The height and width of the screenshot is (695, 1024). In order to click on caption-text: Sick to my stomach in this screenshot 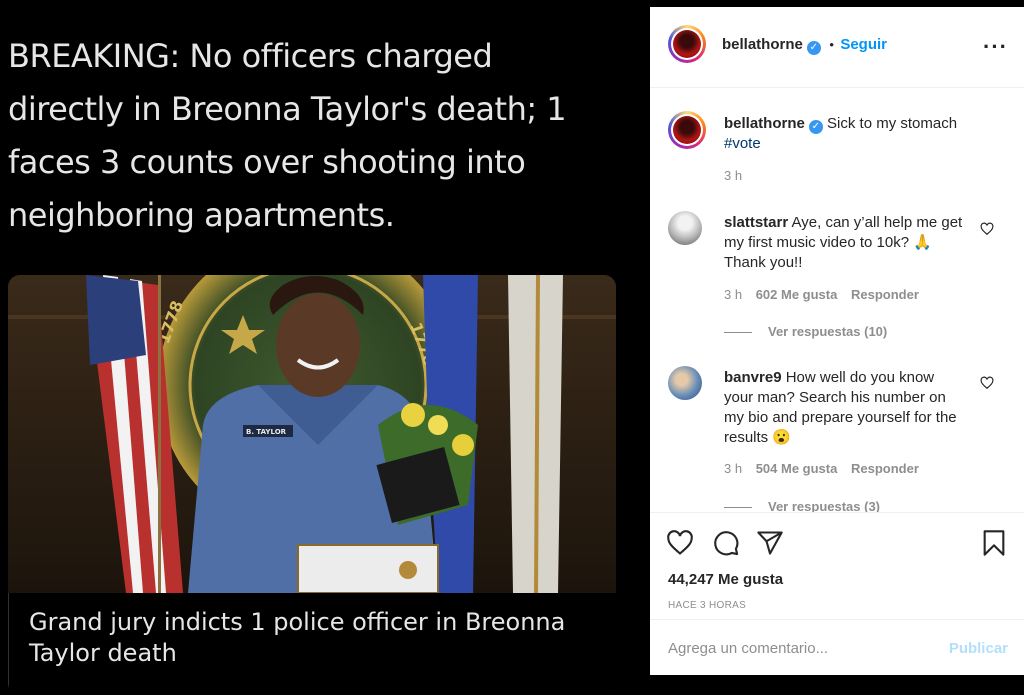, I will do `click(892, 123)`.